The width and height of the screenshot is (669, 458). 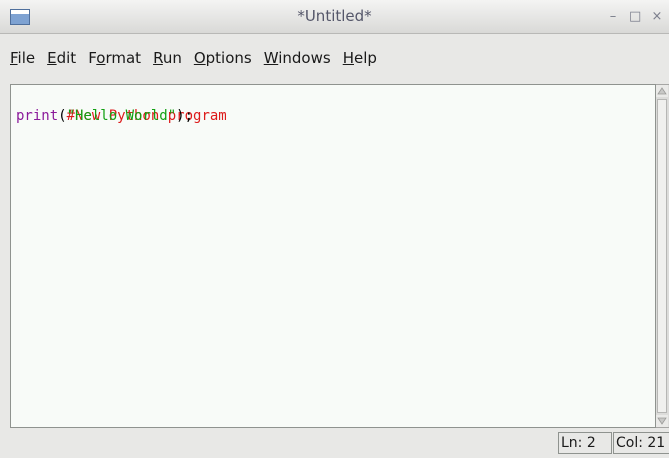 I want to click on close-paren-token: );, so click(x=185, y=116).